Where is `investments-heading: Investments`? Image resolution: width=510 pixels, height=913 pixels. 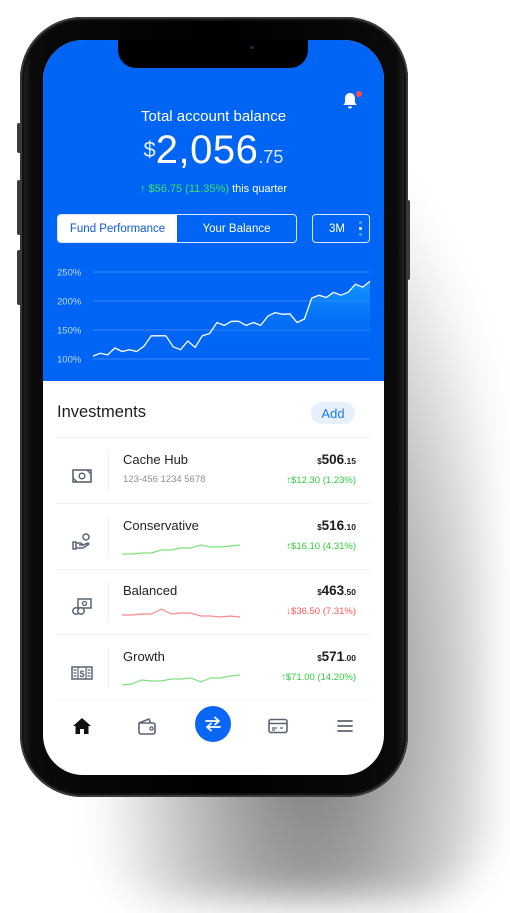
investments-heading: Investments is located at coordinates (101, 412).